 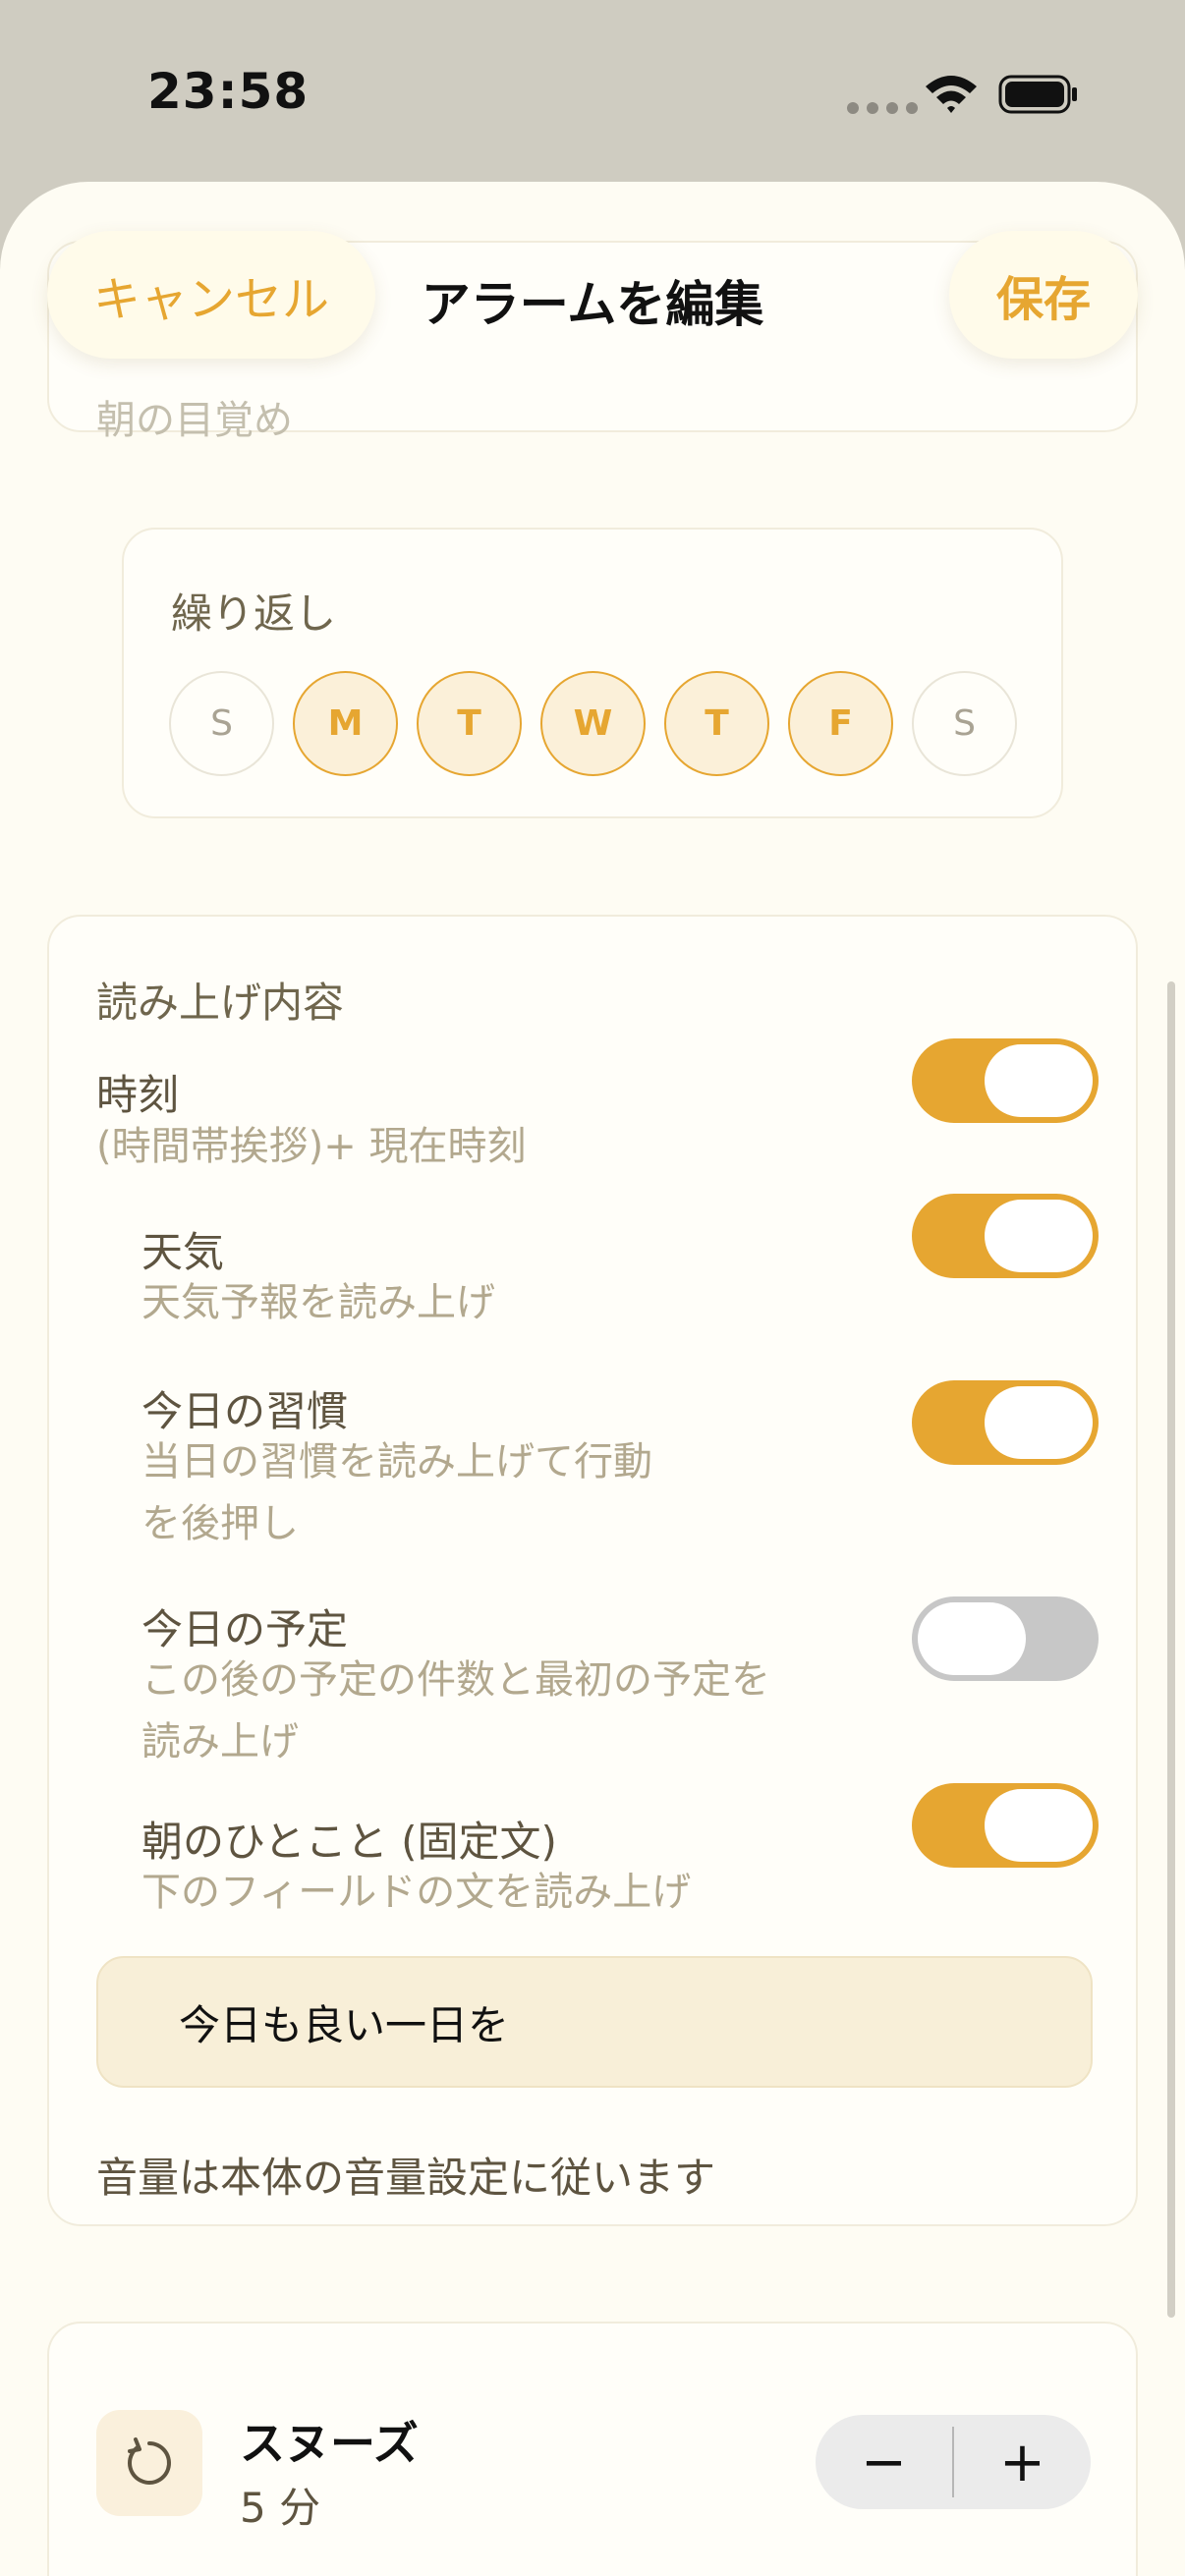 I want to click on page-title: アラームを編集, so click(x=592, y=304).